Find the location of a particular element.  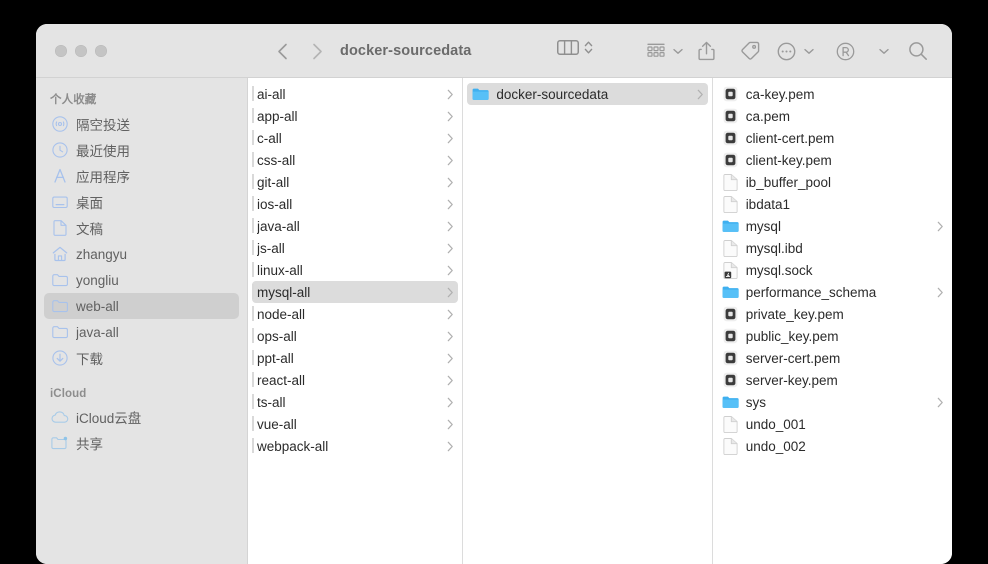

more-chevron-down-icon is located at coordinates (809, 51).